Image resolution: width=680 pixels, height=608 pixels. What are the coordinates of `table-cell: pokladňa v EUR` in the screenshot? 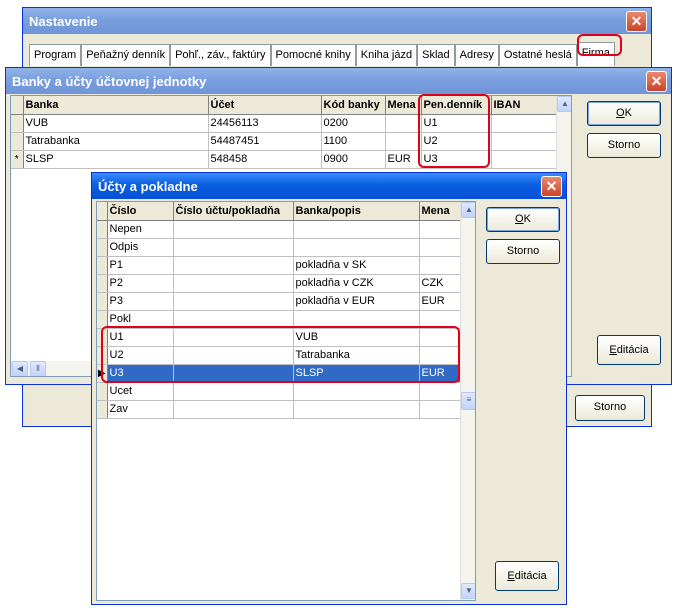 It's located at (356, 301).